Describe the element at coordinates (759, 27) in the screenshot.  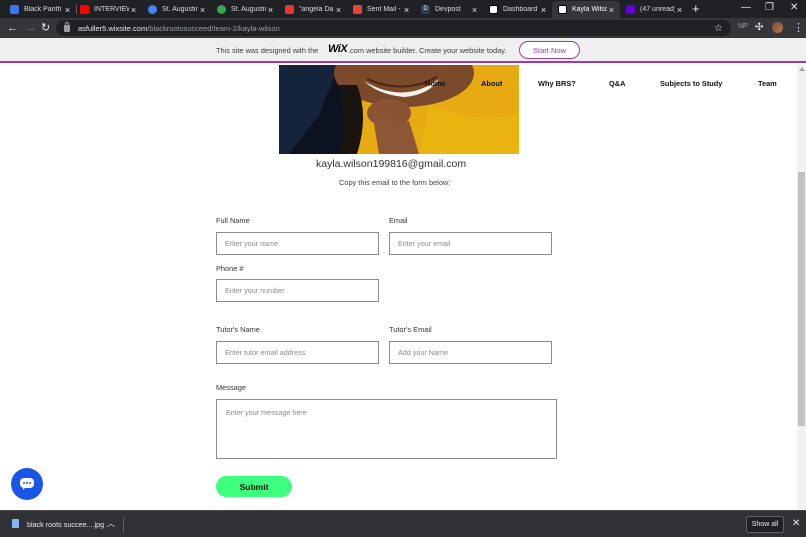
I see `extensions-puzzle-icon: ✣` at that location.